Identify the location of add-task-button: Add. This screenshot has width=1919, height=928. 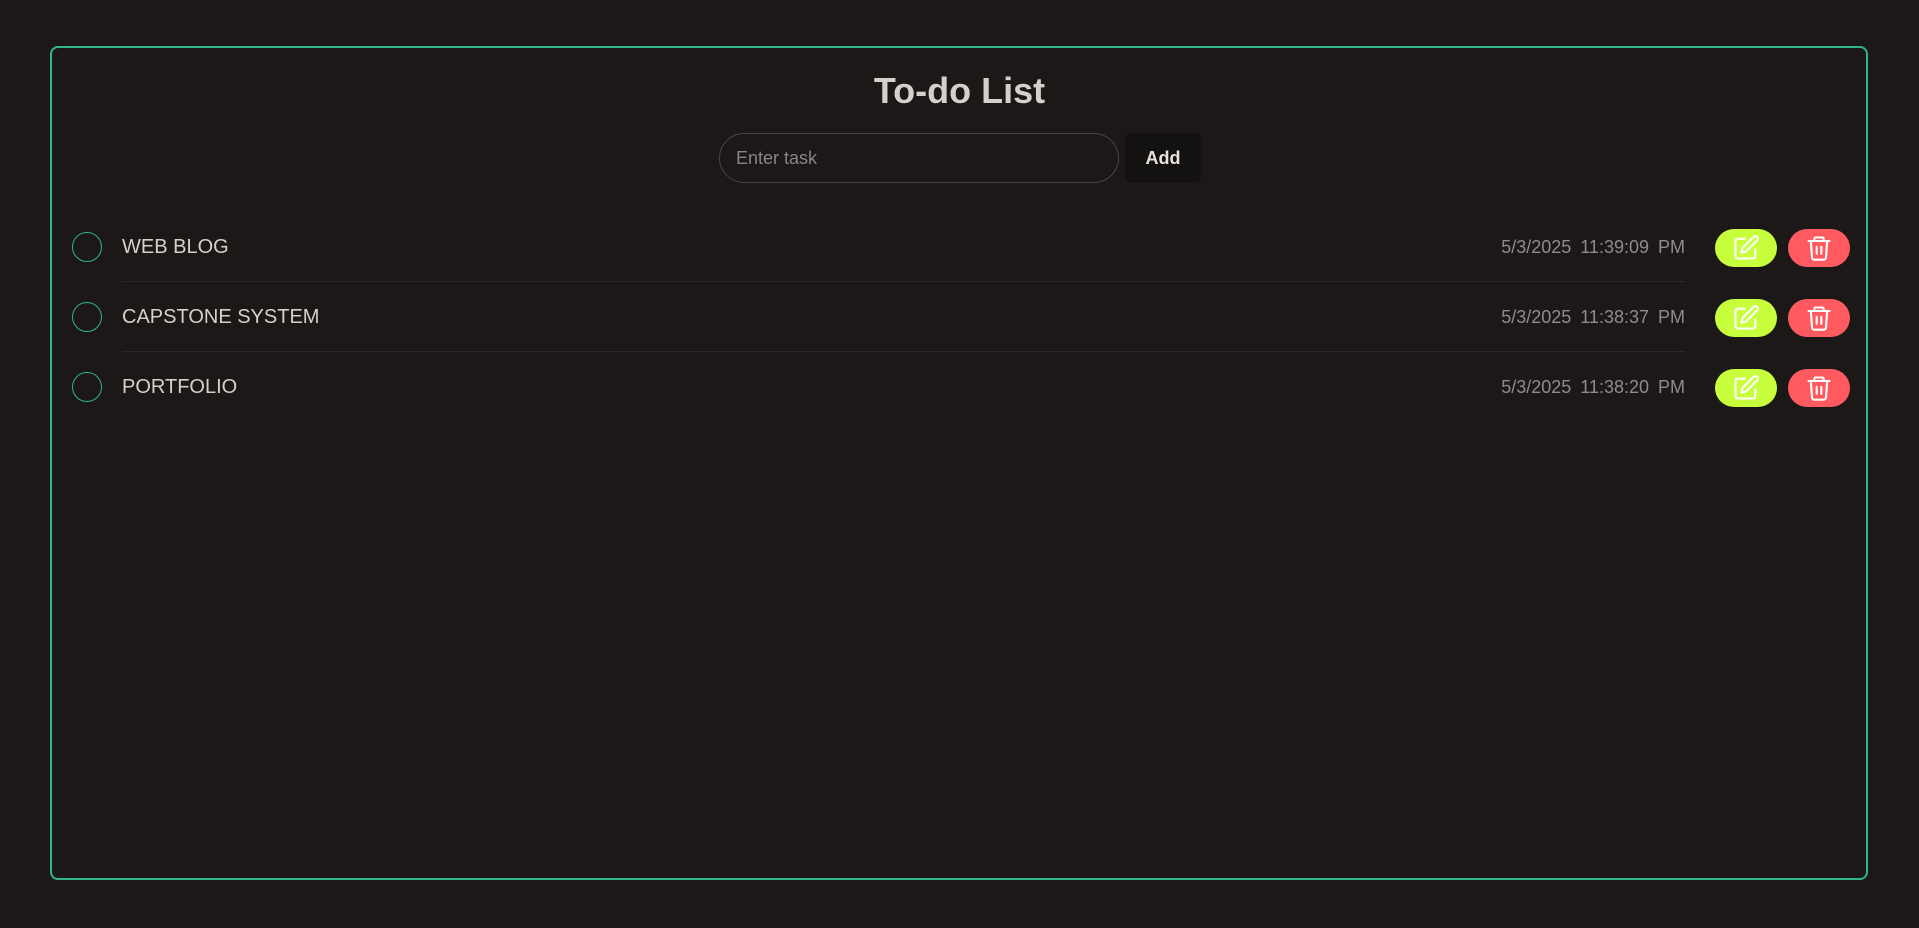
(1163, 158).